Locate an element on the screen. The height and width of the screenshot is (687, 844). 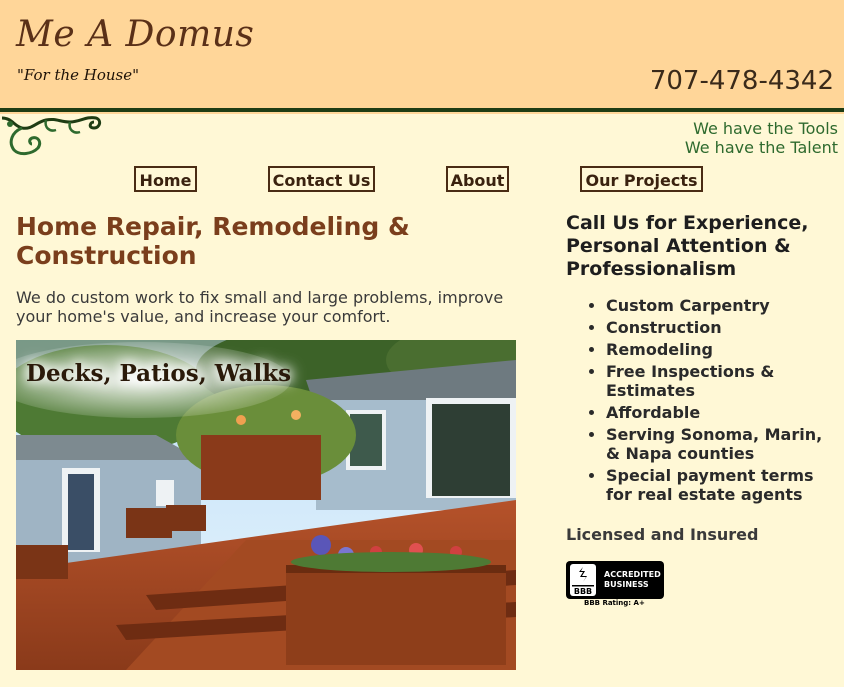
main-heading: Home Repair, Remodeling & Construction is located at coordinates (213, 241).